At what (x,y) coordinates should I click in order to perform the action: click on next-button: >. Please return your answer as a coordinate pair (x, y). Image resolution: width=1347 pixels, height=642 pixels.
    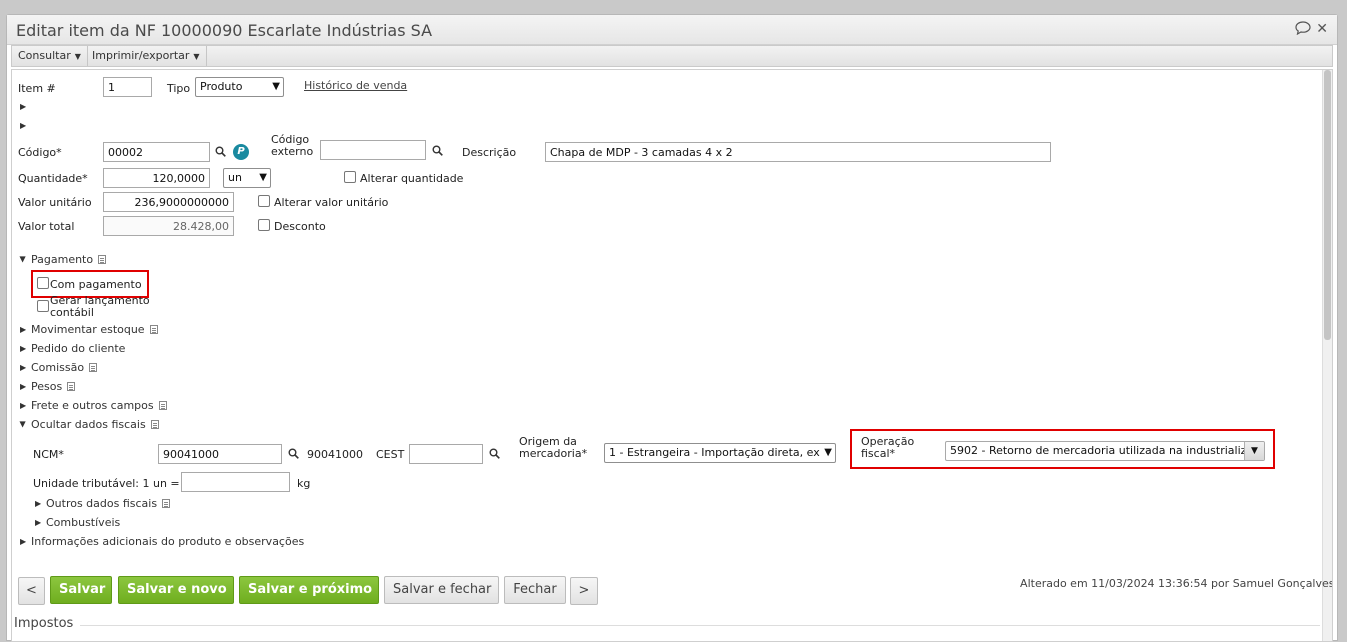
    Looking at the image, I should click on (584, 591).